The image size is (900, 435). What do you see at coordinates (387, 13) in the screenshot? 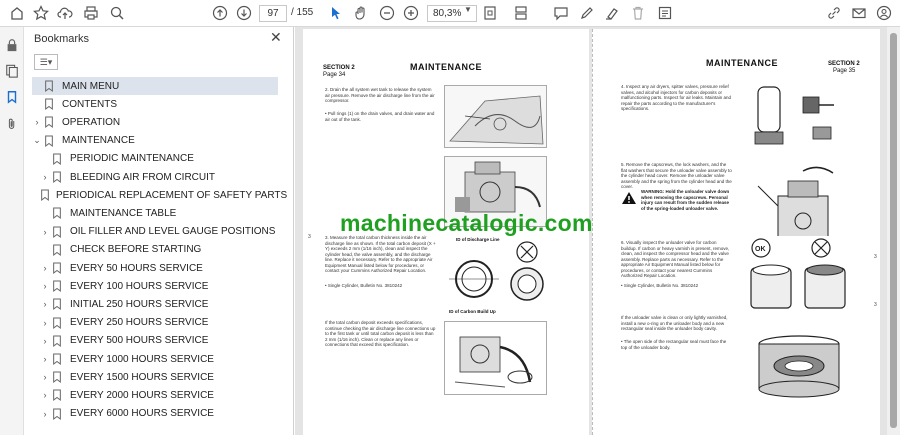
I see `zoom-out-icon` at bounding box center [387, 13].